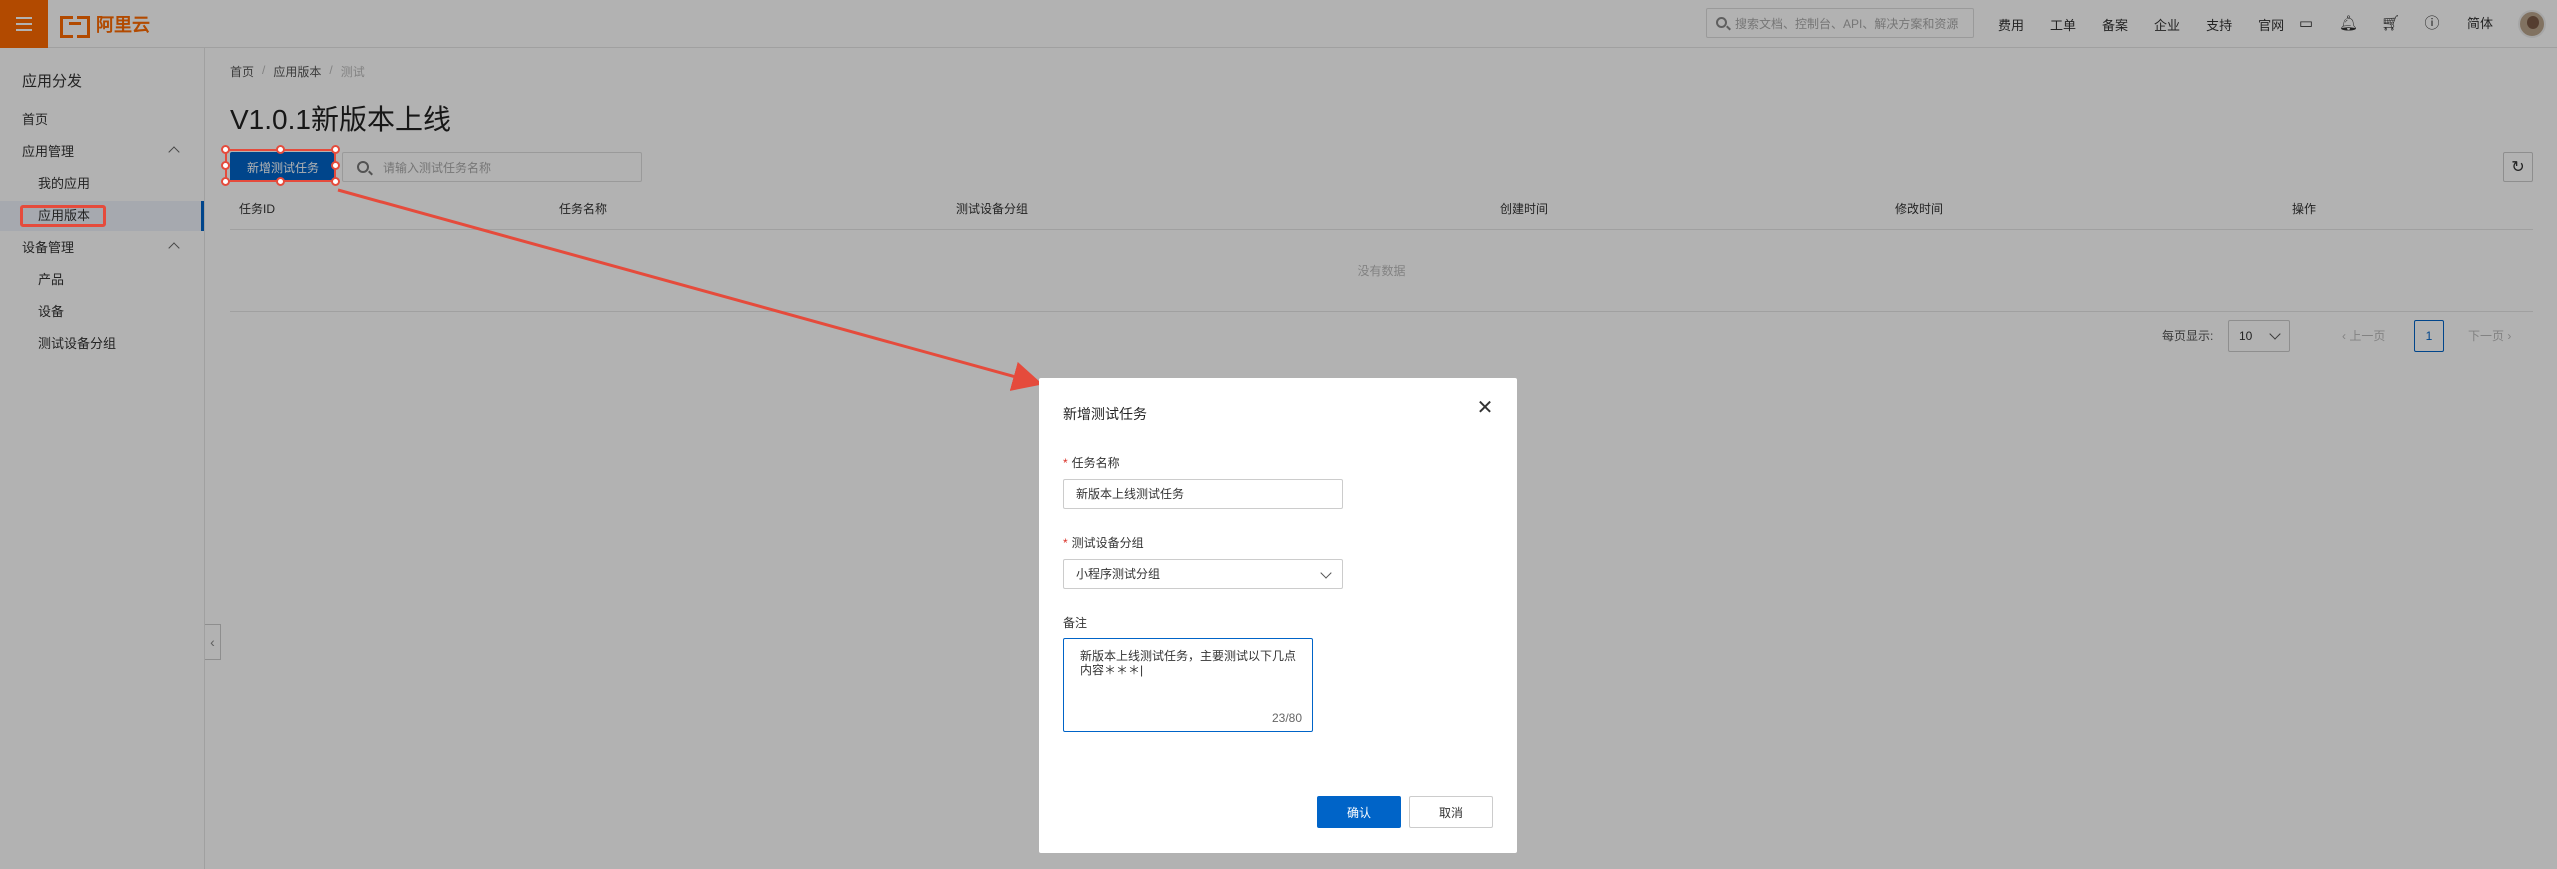  Describe the element at coordinates (1188, 685) in the screenshot. I see `note-textarea: 新版本上线测试任务，主要测试以下几点内容＊＊＊| 23/80` at that location.